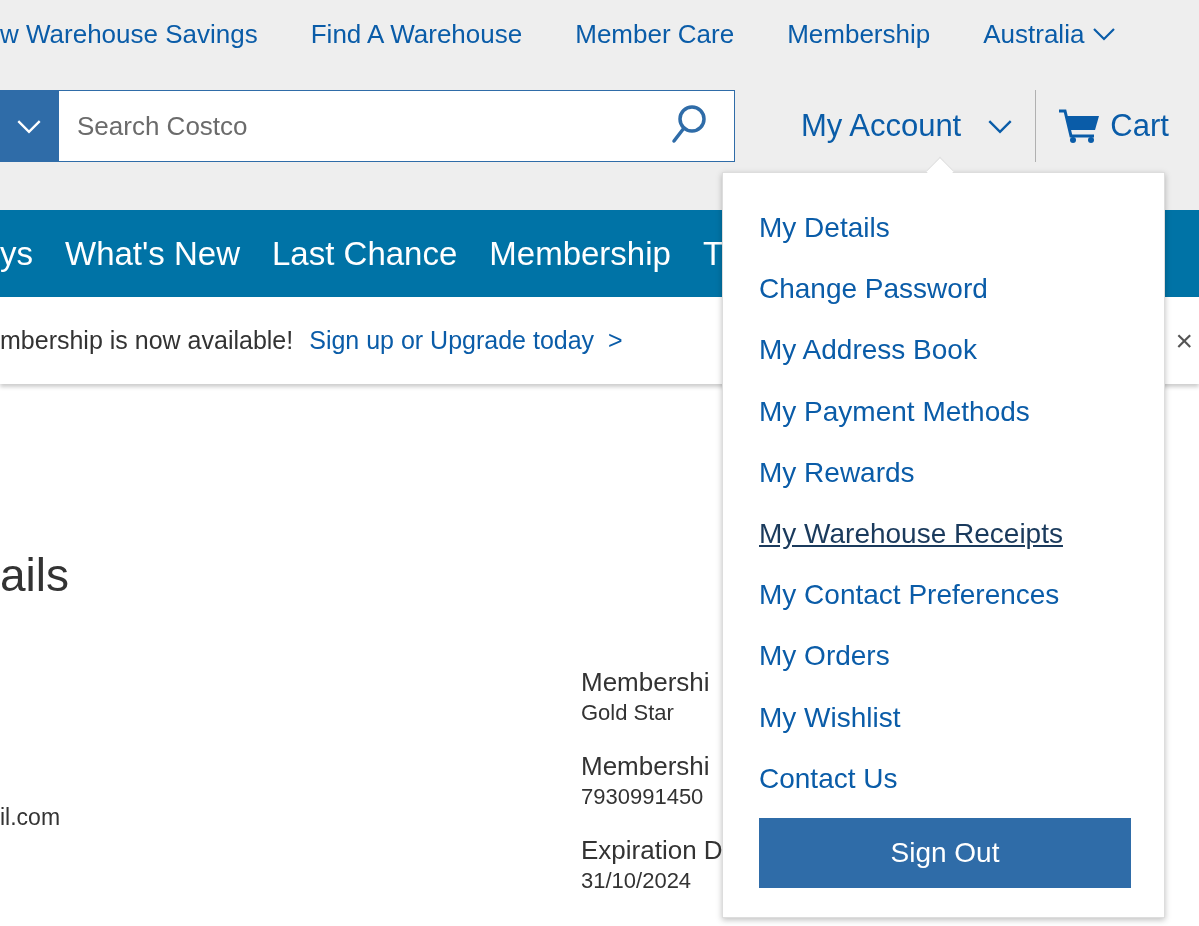 The height and width of the screenshot is (926, 1199). I want to click on nav-link: T, so click(713, 253).